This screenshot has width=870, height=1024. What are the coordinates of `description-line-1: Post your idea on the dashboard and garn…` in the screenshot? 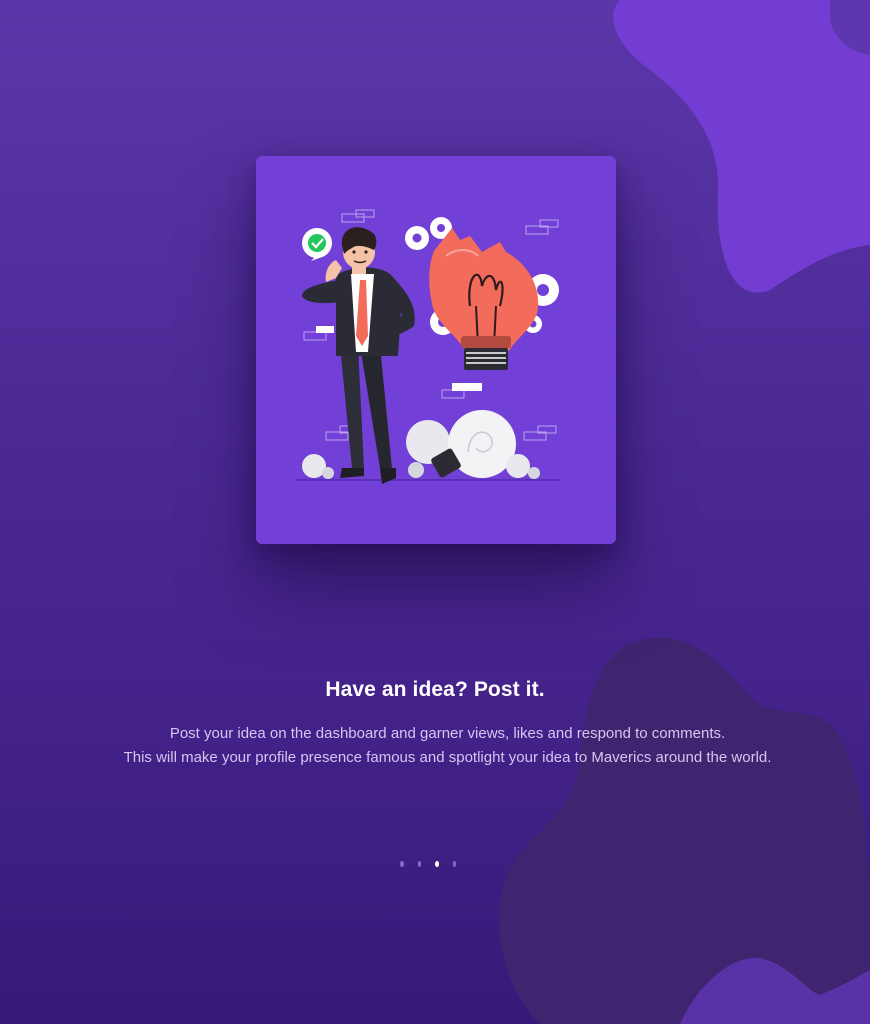 It's located at (447, 733).